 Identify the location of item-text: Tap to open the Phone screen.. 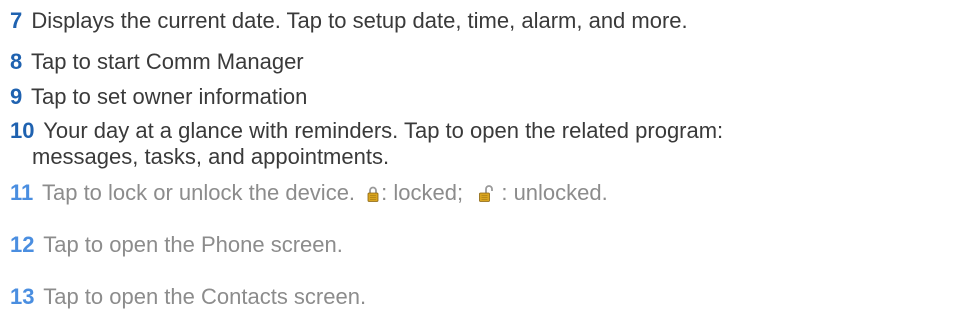
(193, 244).